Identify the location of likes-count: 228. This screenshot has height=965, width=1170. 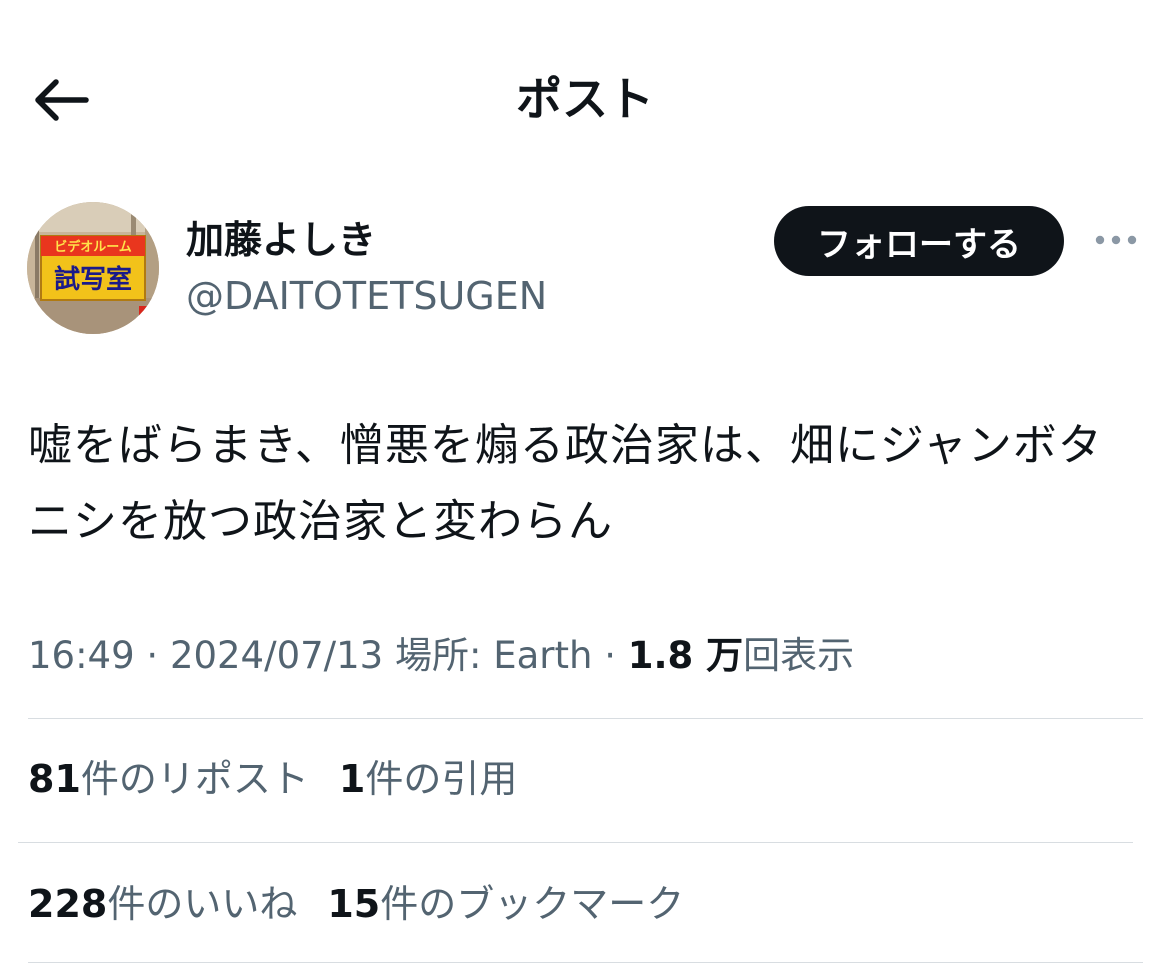
(68, 904).